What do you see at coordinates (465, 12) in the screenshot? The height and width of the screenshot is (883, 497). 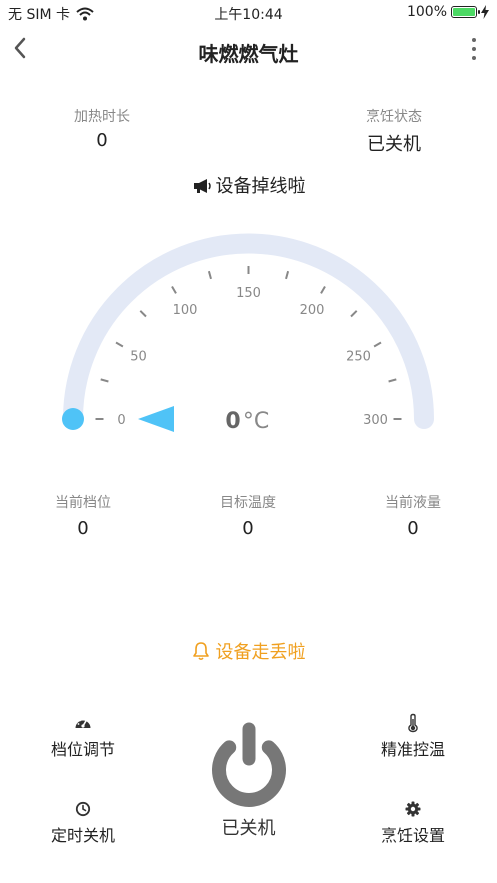 I see `battery-icon` at bounding box center [465, 12].